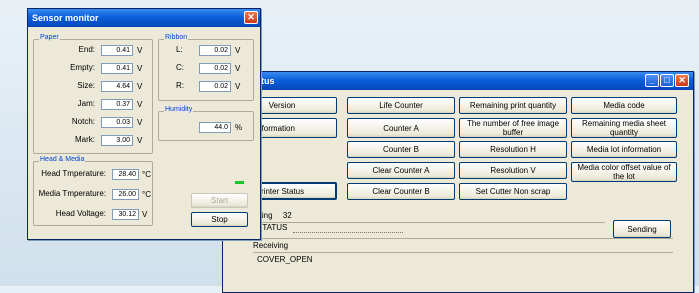  I want to click on set-cutter-non-scrap-button: Set Cutter Non scrap, so click(513, 191).